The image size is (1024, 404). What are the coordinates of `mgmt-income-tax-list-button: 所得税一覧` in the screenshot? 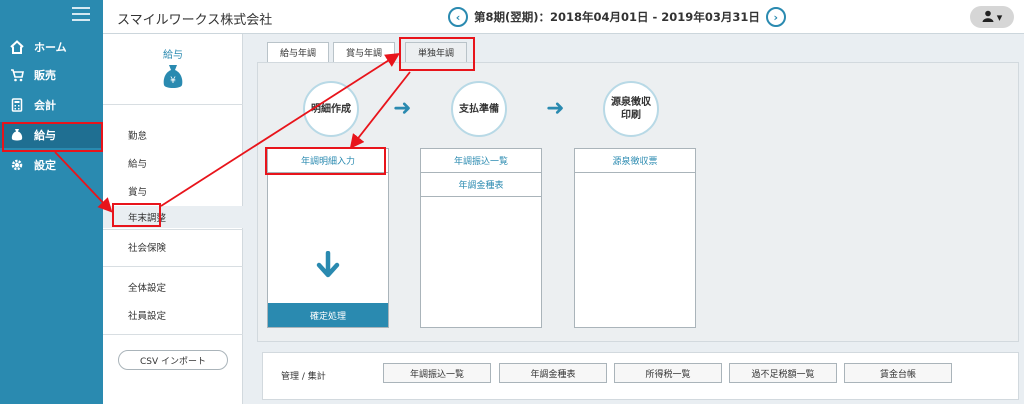 It's located at (668, 373).